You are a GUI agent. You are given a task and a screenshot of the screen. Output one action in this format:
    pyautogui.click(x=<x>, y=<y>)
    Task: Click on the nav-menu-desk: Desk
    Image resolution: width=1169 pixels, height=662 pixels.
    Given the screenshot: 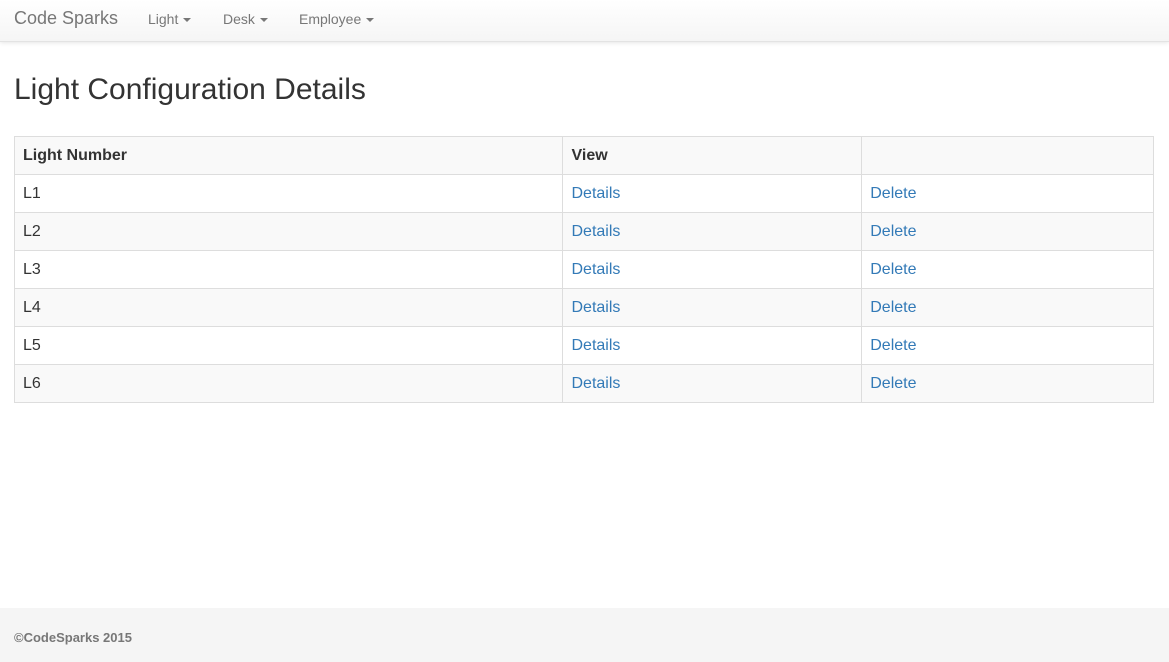 What is the action you would take?
    pyautogui.click(x=245, y=19)
    